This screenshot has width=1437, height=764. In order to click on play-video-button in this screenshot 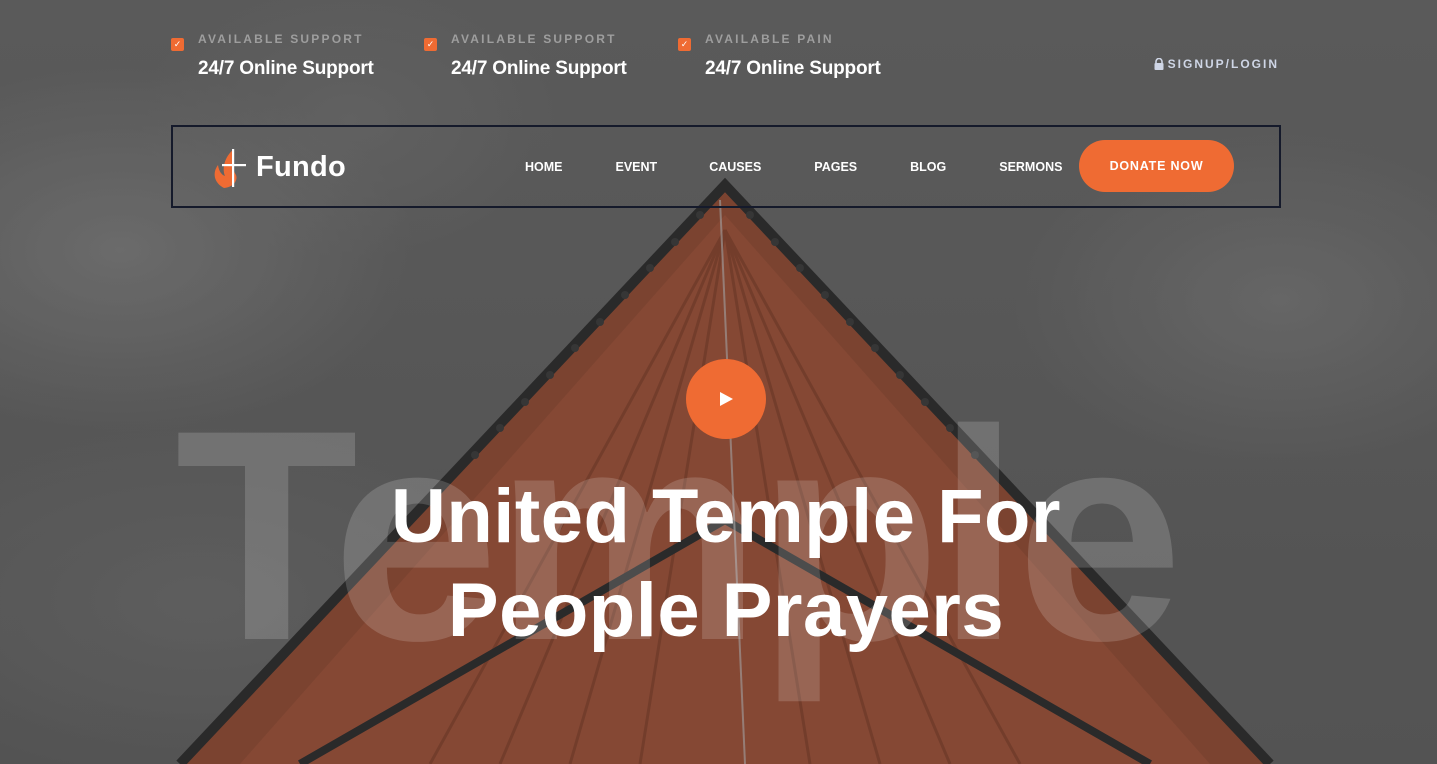, I will do `click(726, 399)`.